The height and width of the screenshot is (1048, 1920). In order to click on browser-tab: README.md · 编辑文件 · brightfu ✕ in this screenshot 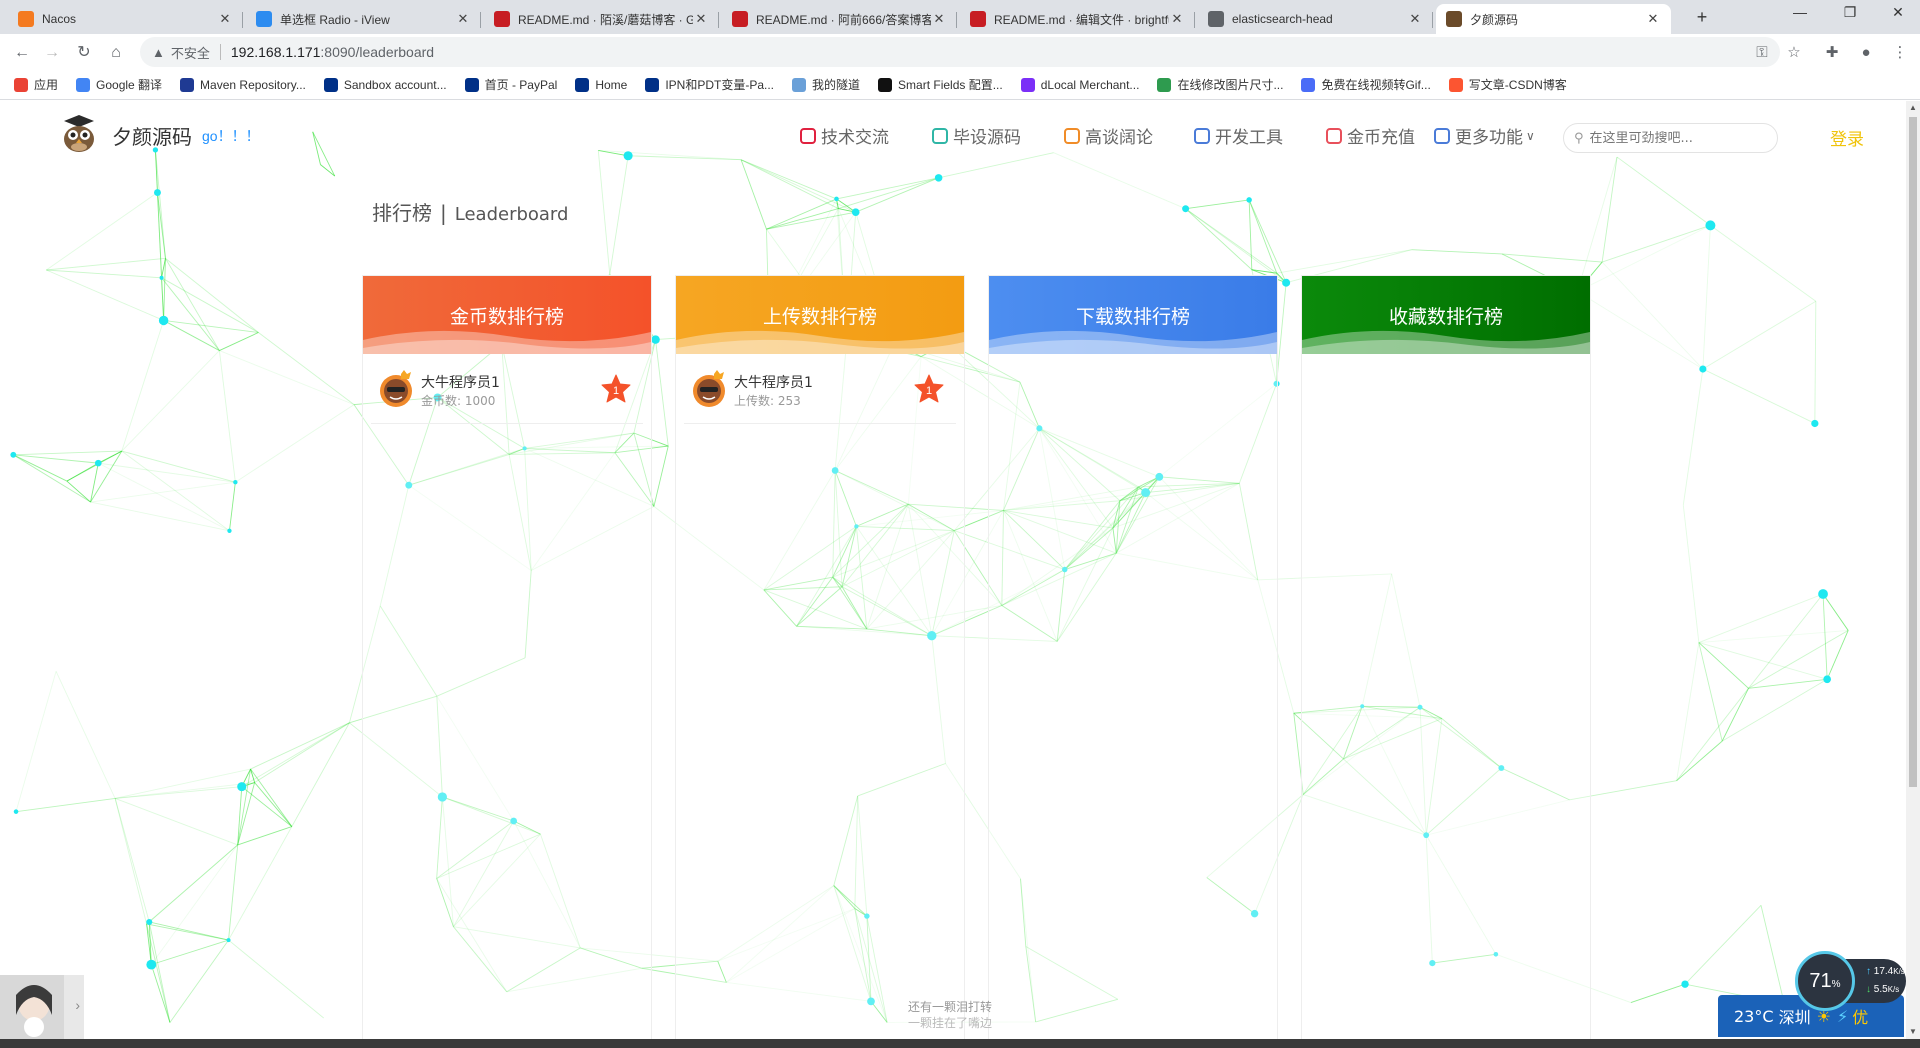, I will do `click(1077, 19)`.